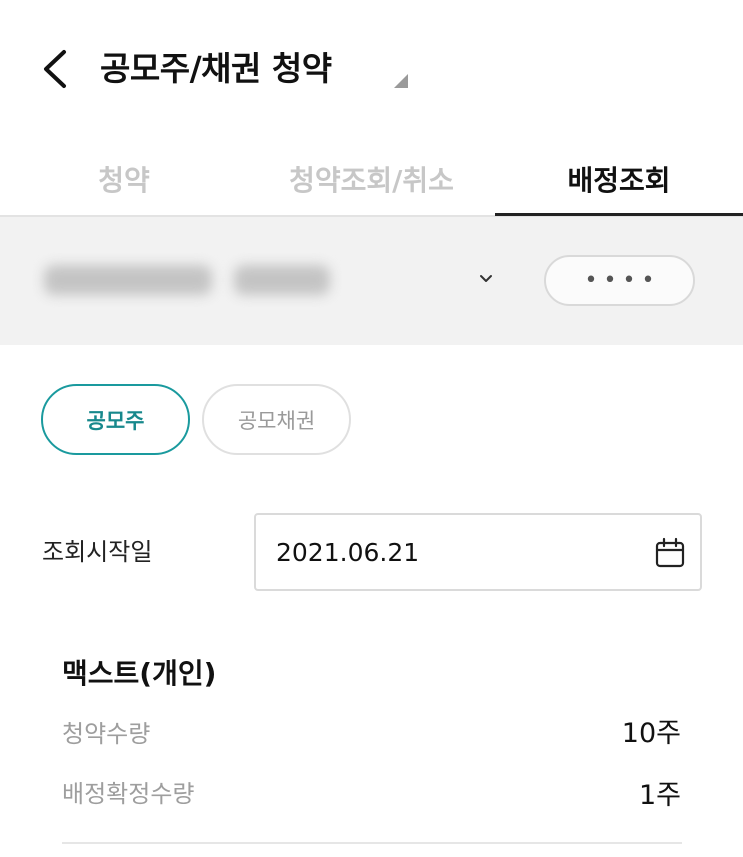  Describe the element at coordinates (97, 552) in the screenshot. I see `start-date-label: 조회시작일` at that location.